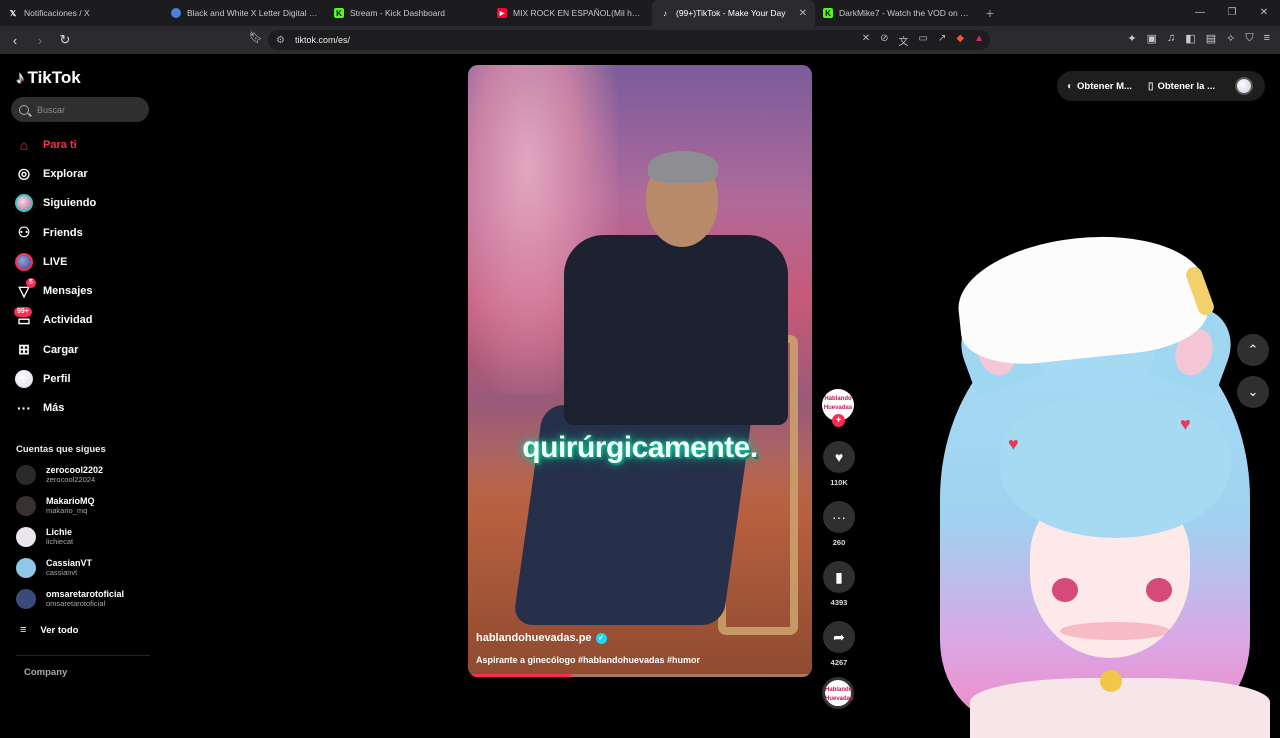 Image resolution: width=1280 pixels, height=738 pixels. I want to click on sidebar-item-siguiendo: Siguiendo, so click(89, 203).